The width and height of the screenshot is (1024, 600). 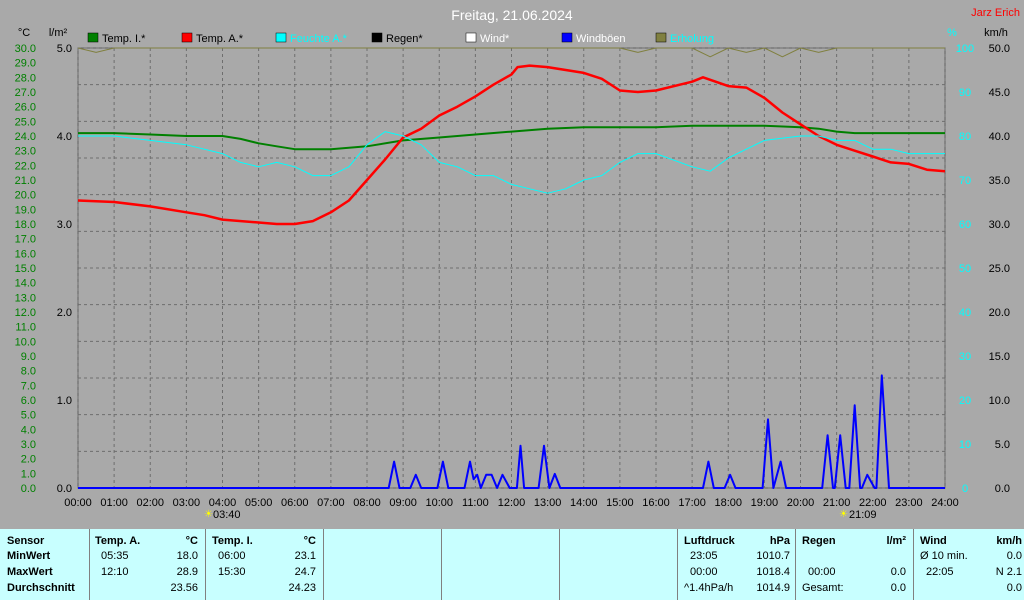 What do you see at coordinates (28, 401) in the screenshot?
I see `temp-tick-label: 6.0` at bounding box center [28, 401].